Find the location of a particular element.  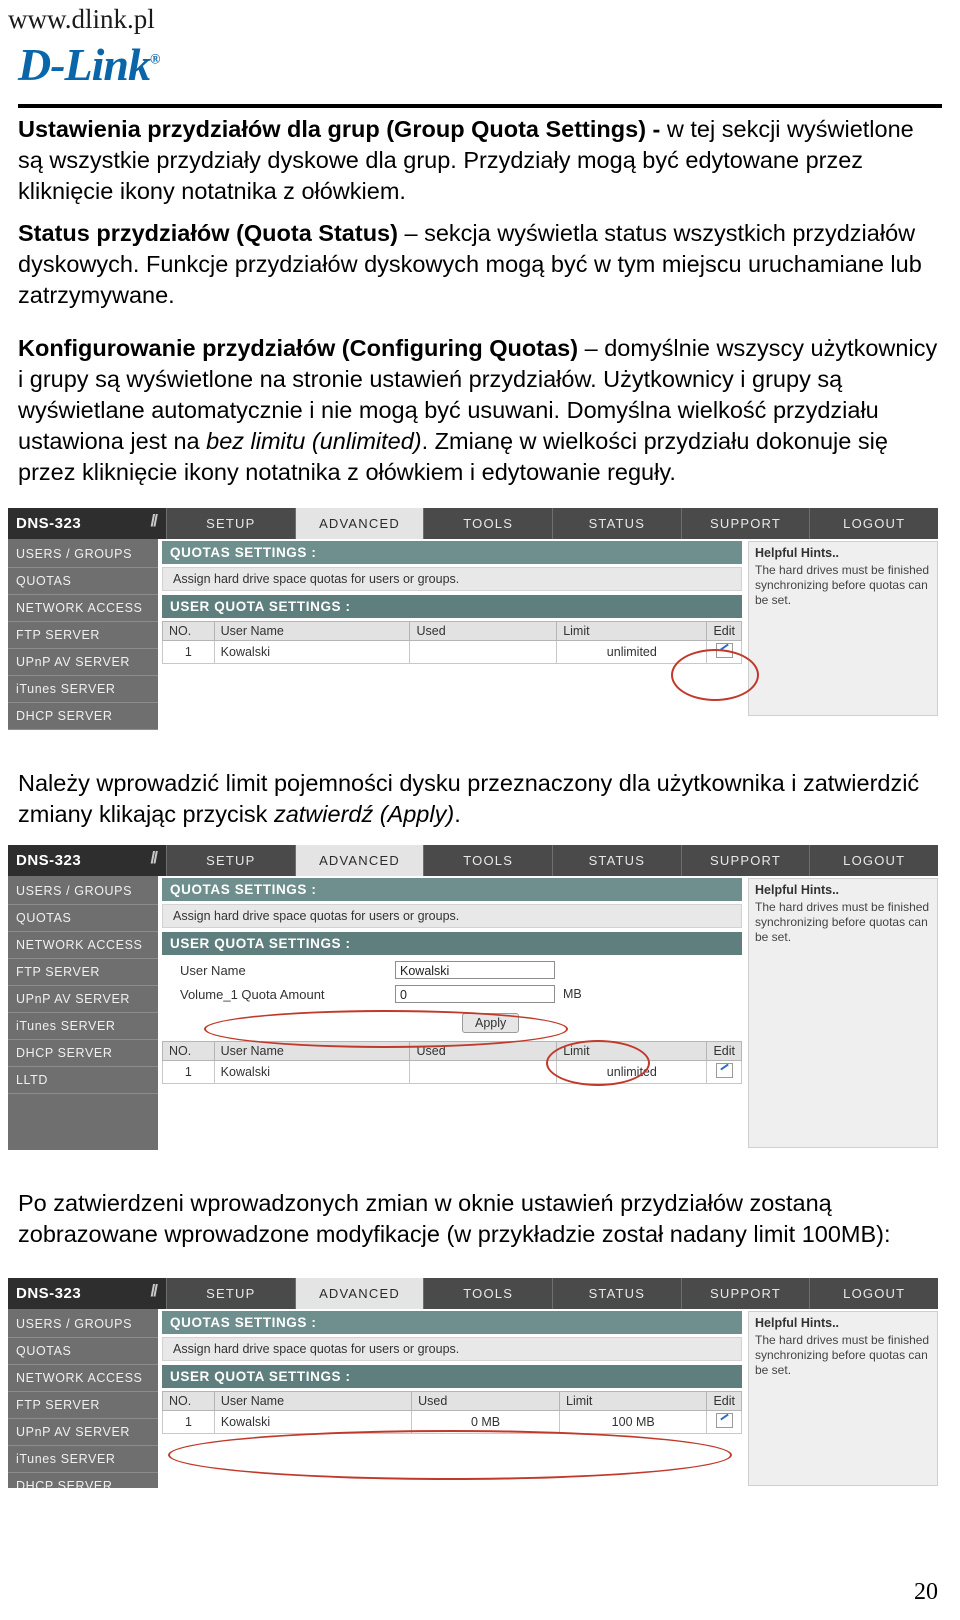

cell-no-2: 1 is located at coordinates (188, 1072).